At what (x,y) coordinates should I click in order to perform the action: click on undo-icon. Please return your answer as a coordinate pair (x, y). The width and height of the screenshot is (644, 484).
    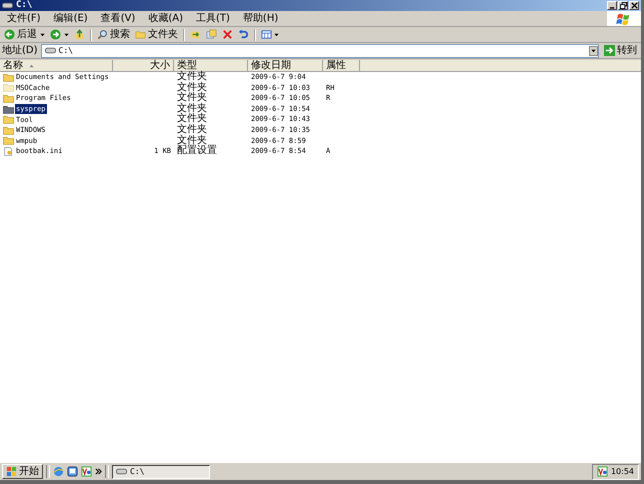
    Looking at the image, I should click on (243, 34).